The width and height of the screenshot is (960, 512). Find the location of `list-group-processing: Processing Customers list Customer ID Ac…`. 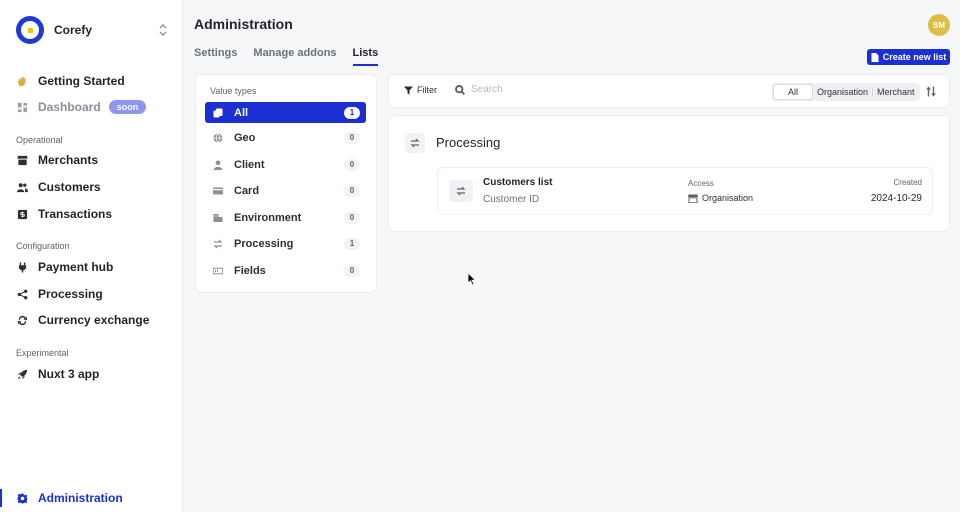

list-group-processing: Processing Customers list Customer ID Ac… is located at coordinates (669, 173).